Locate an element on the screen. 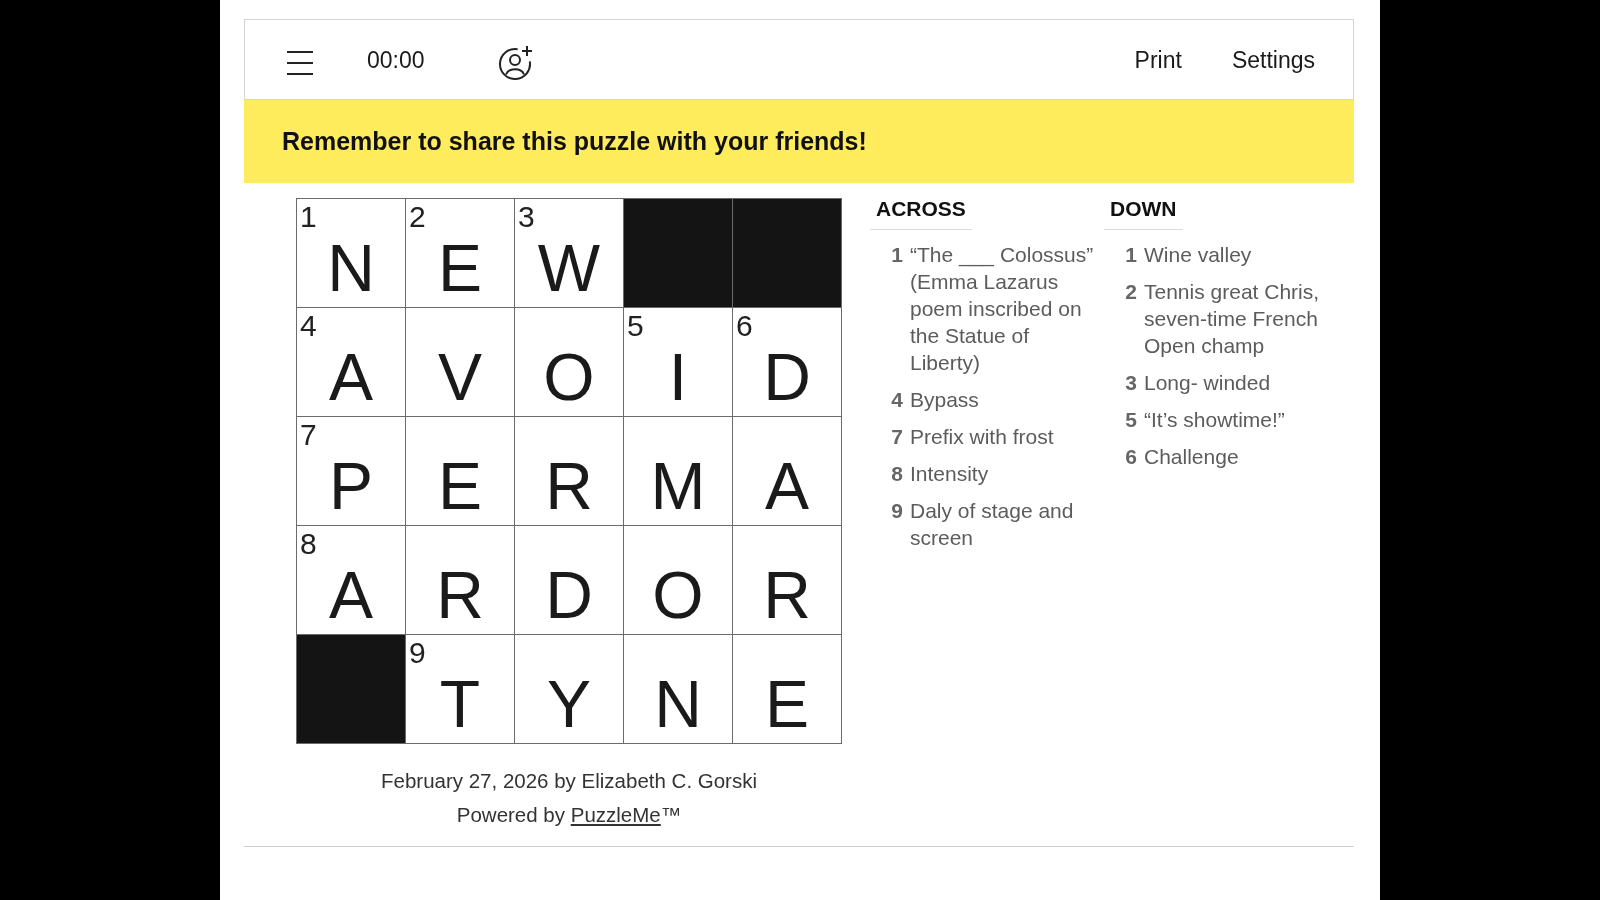 The image size is (1600, 900). grid-cell: D is located at coordinates (569, 580).